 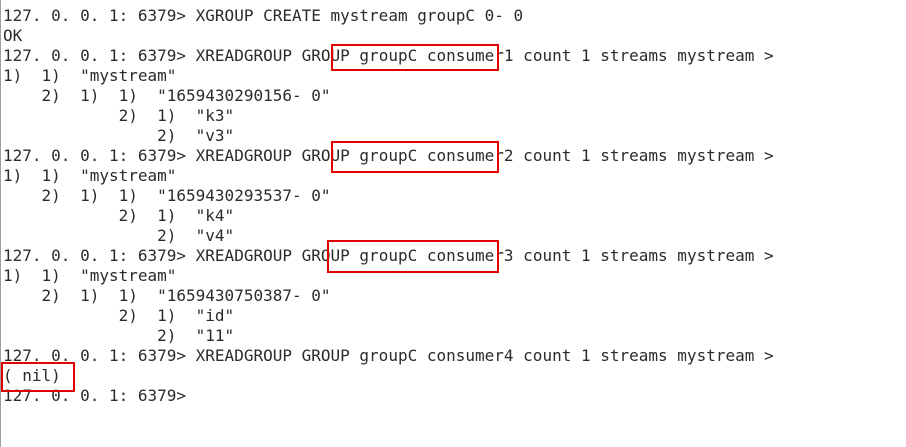 What do you see at coordinates (340, 15) in the screenshot?
I see `command-text: XGROUP CREATE mystream groupC` at bounding box center [340, 15].